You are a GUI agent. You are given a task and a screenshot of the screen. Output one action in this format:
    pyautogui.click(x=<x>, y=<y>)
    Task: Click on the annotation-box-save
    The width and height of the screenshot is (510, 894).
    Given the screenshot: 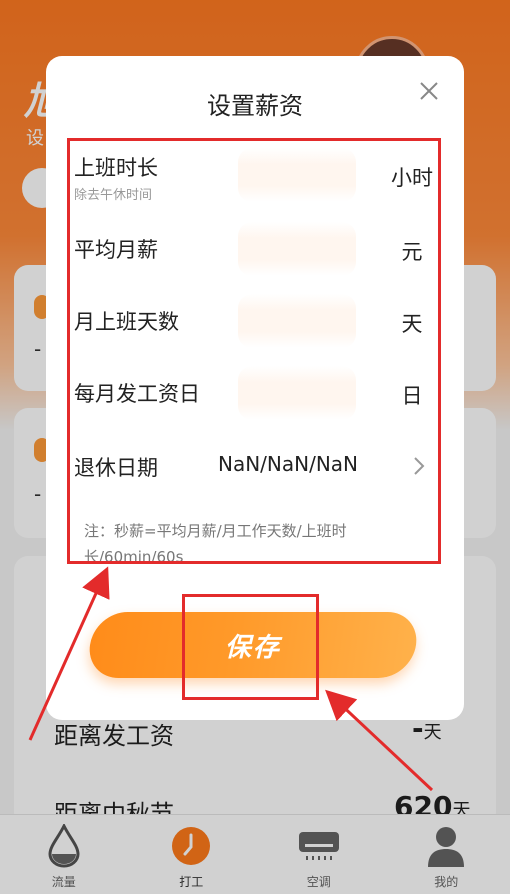 What is the action you would take?
    pyautogui.click(x=250, y=647)
    